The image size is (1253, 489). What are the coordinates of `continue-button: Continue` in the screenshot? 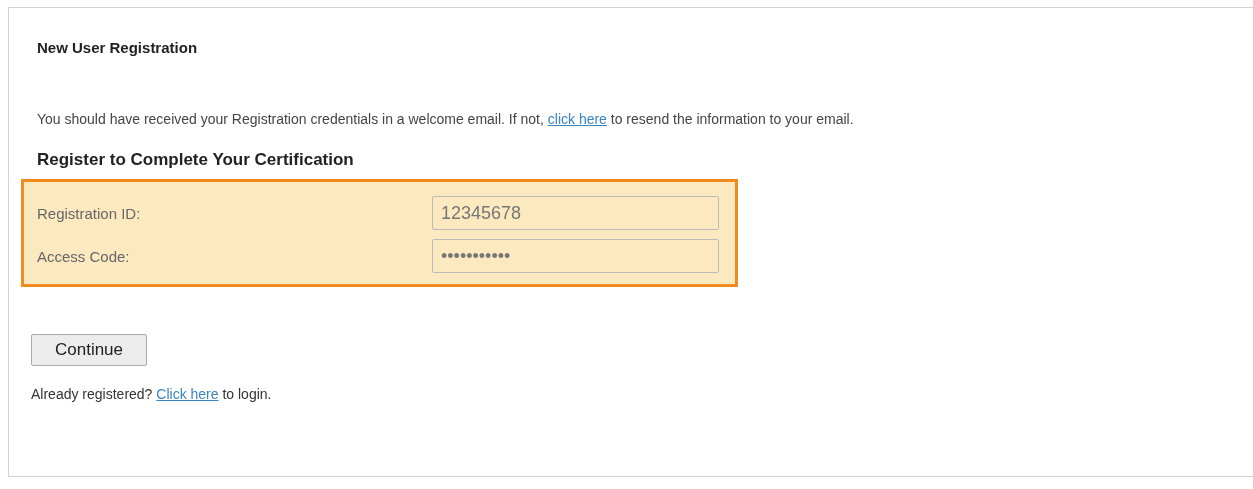 It's located at (89, 350).